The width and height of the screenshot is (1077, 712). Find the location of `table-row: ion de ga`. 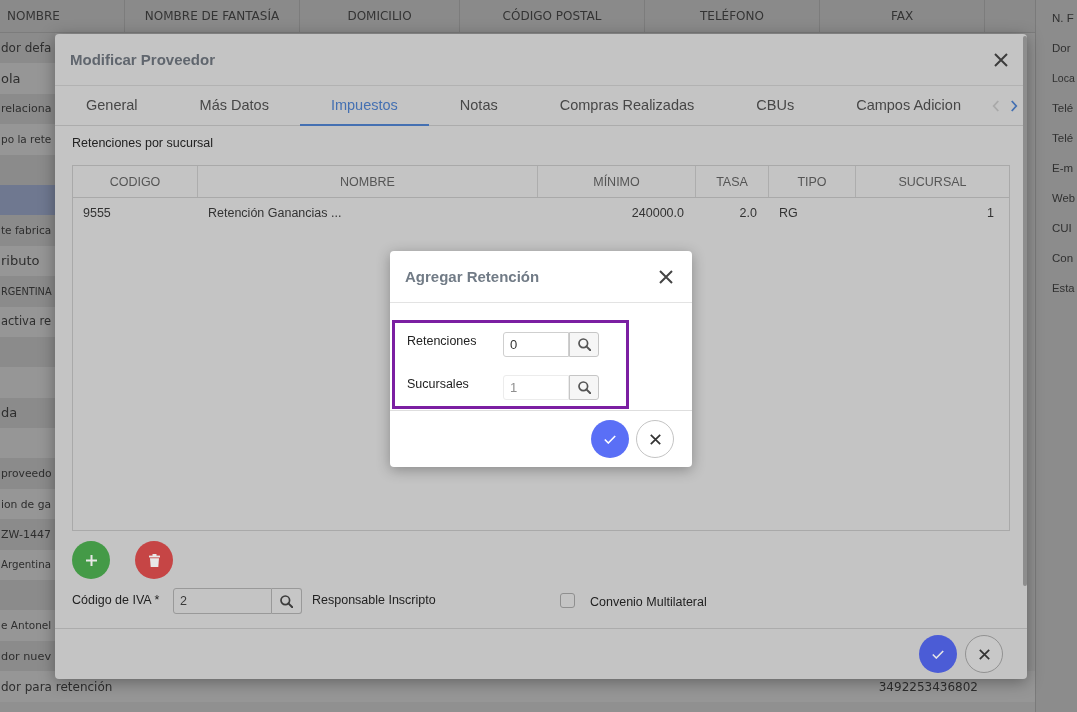

table-row: ion de ga is located at coordinates (27, 504).